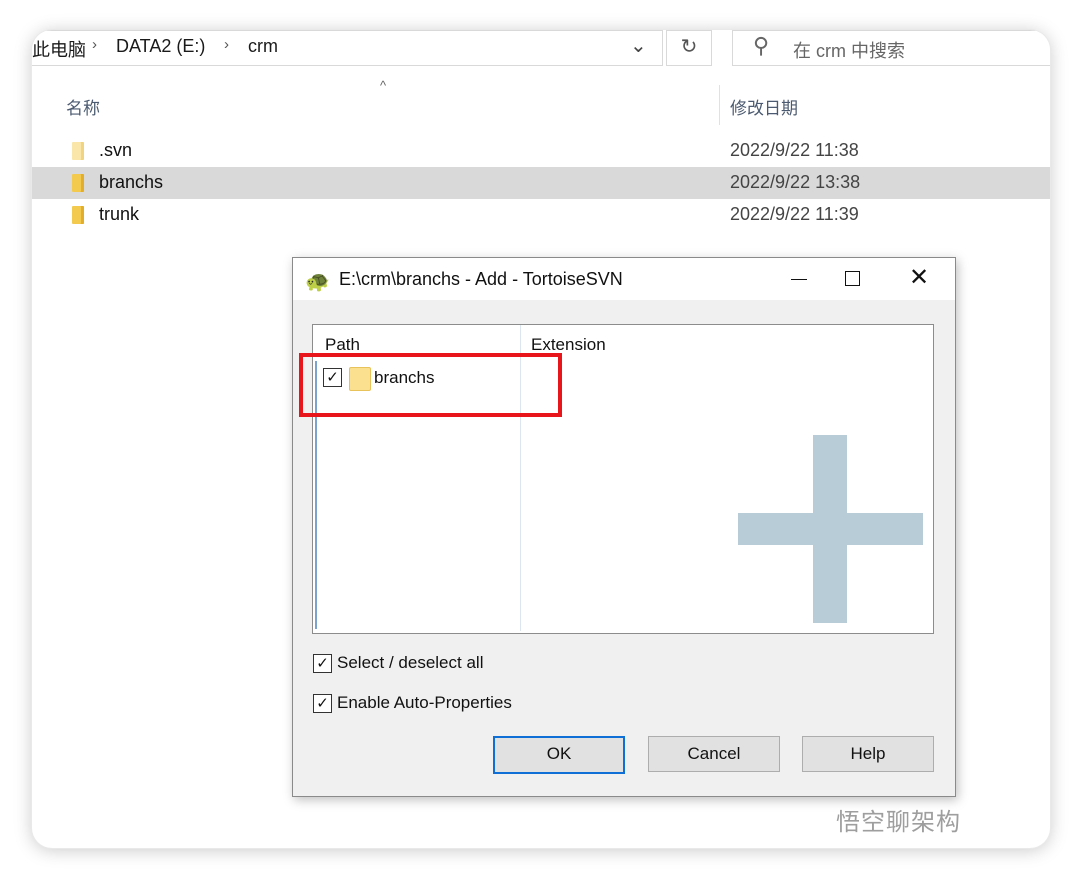 This screenshot has height=878, width=1080. I want to click on select-all-label: Select / deselect all, so click(410, 663).